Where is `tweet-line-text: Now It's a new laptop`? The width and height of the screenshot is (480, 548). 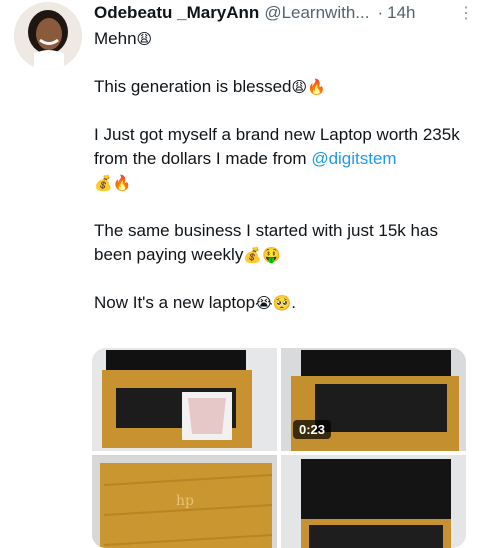
tweet-line-text: Now It's a new laptop is located at coordinates (175, 302).